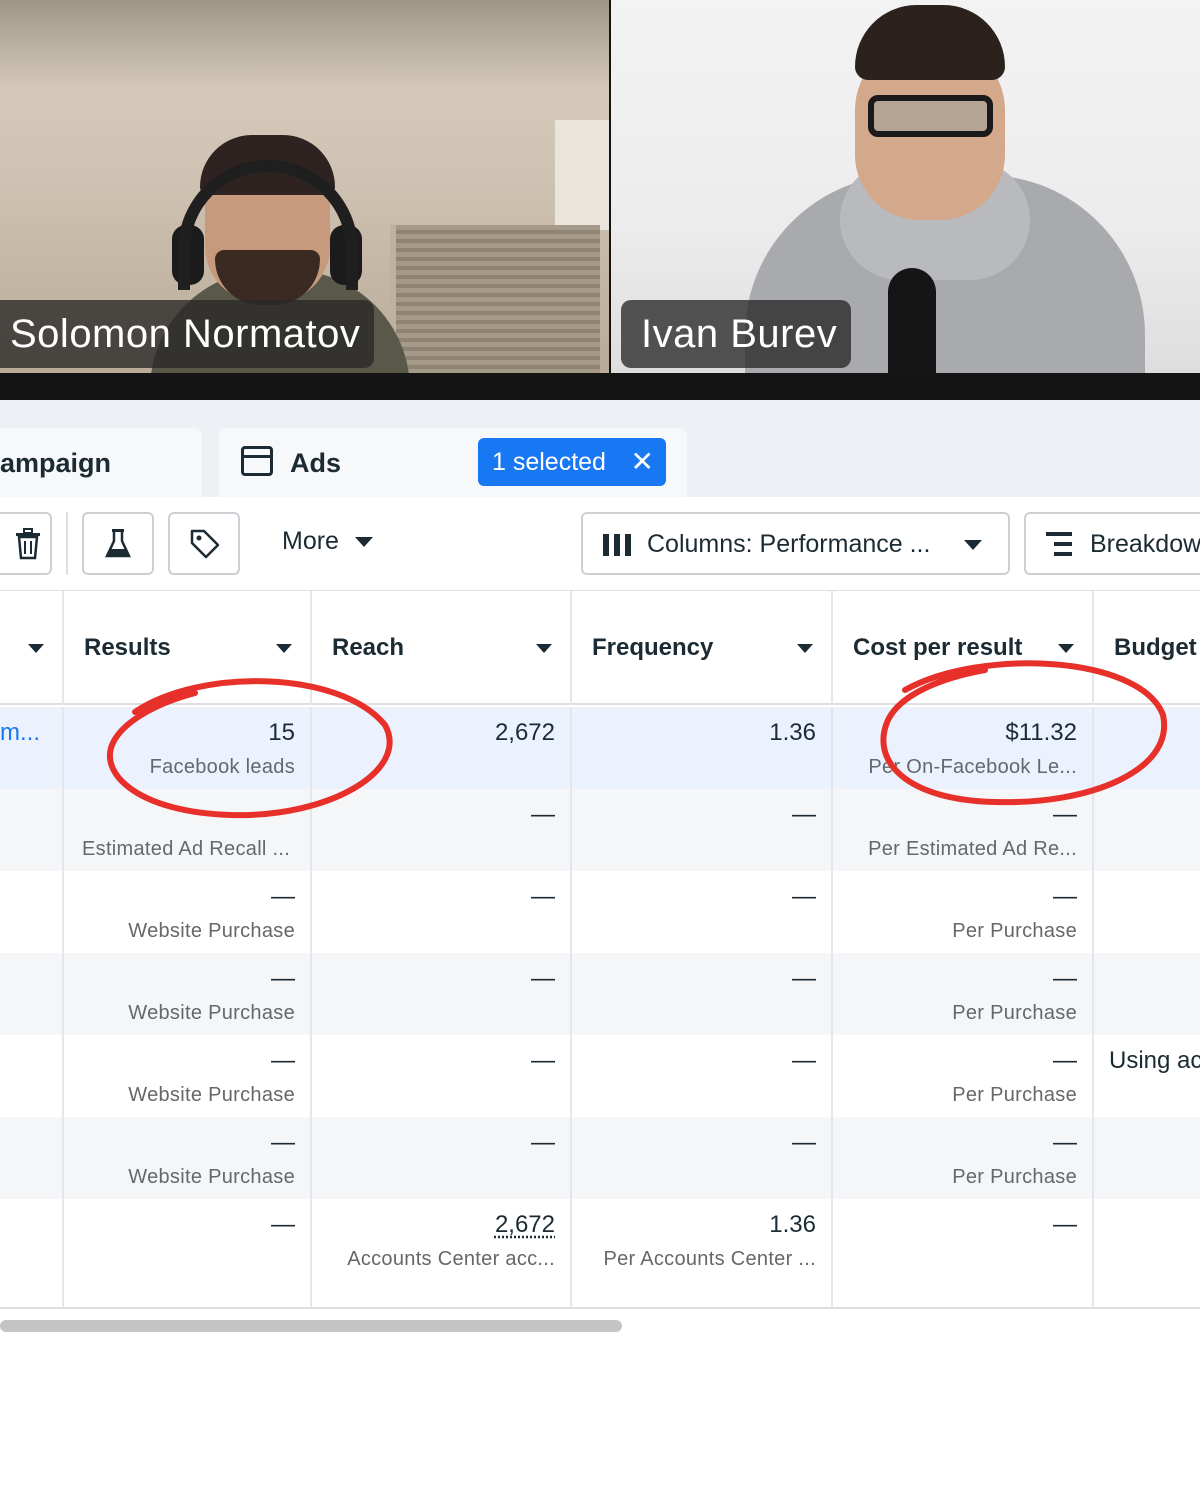  I want to click on reach-value: 2,672, so click(524, 732).